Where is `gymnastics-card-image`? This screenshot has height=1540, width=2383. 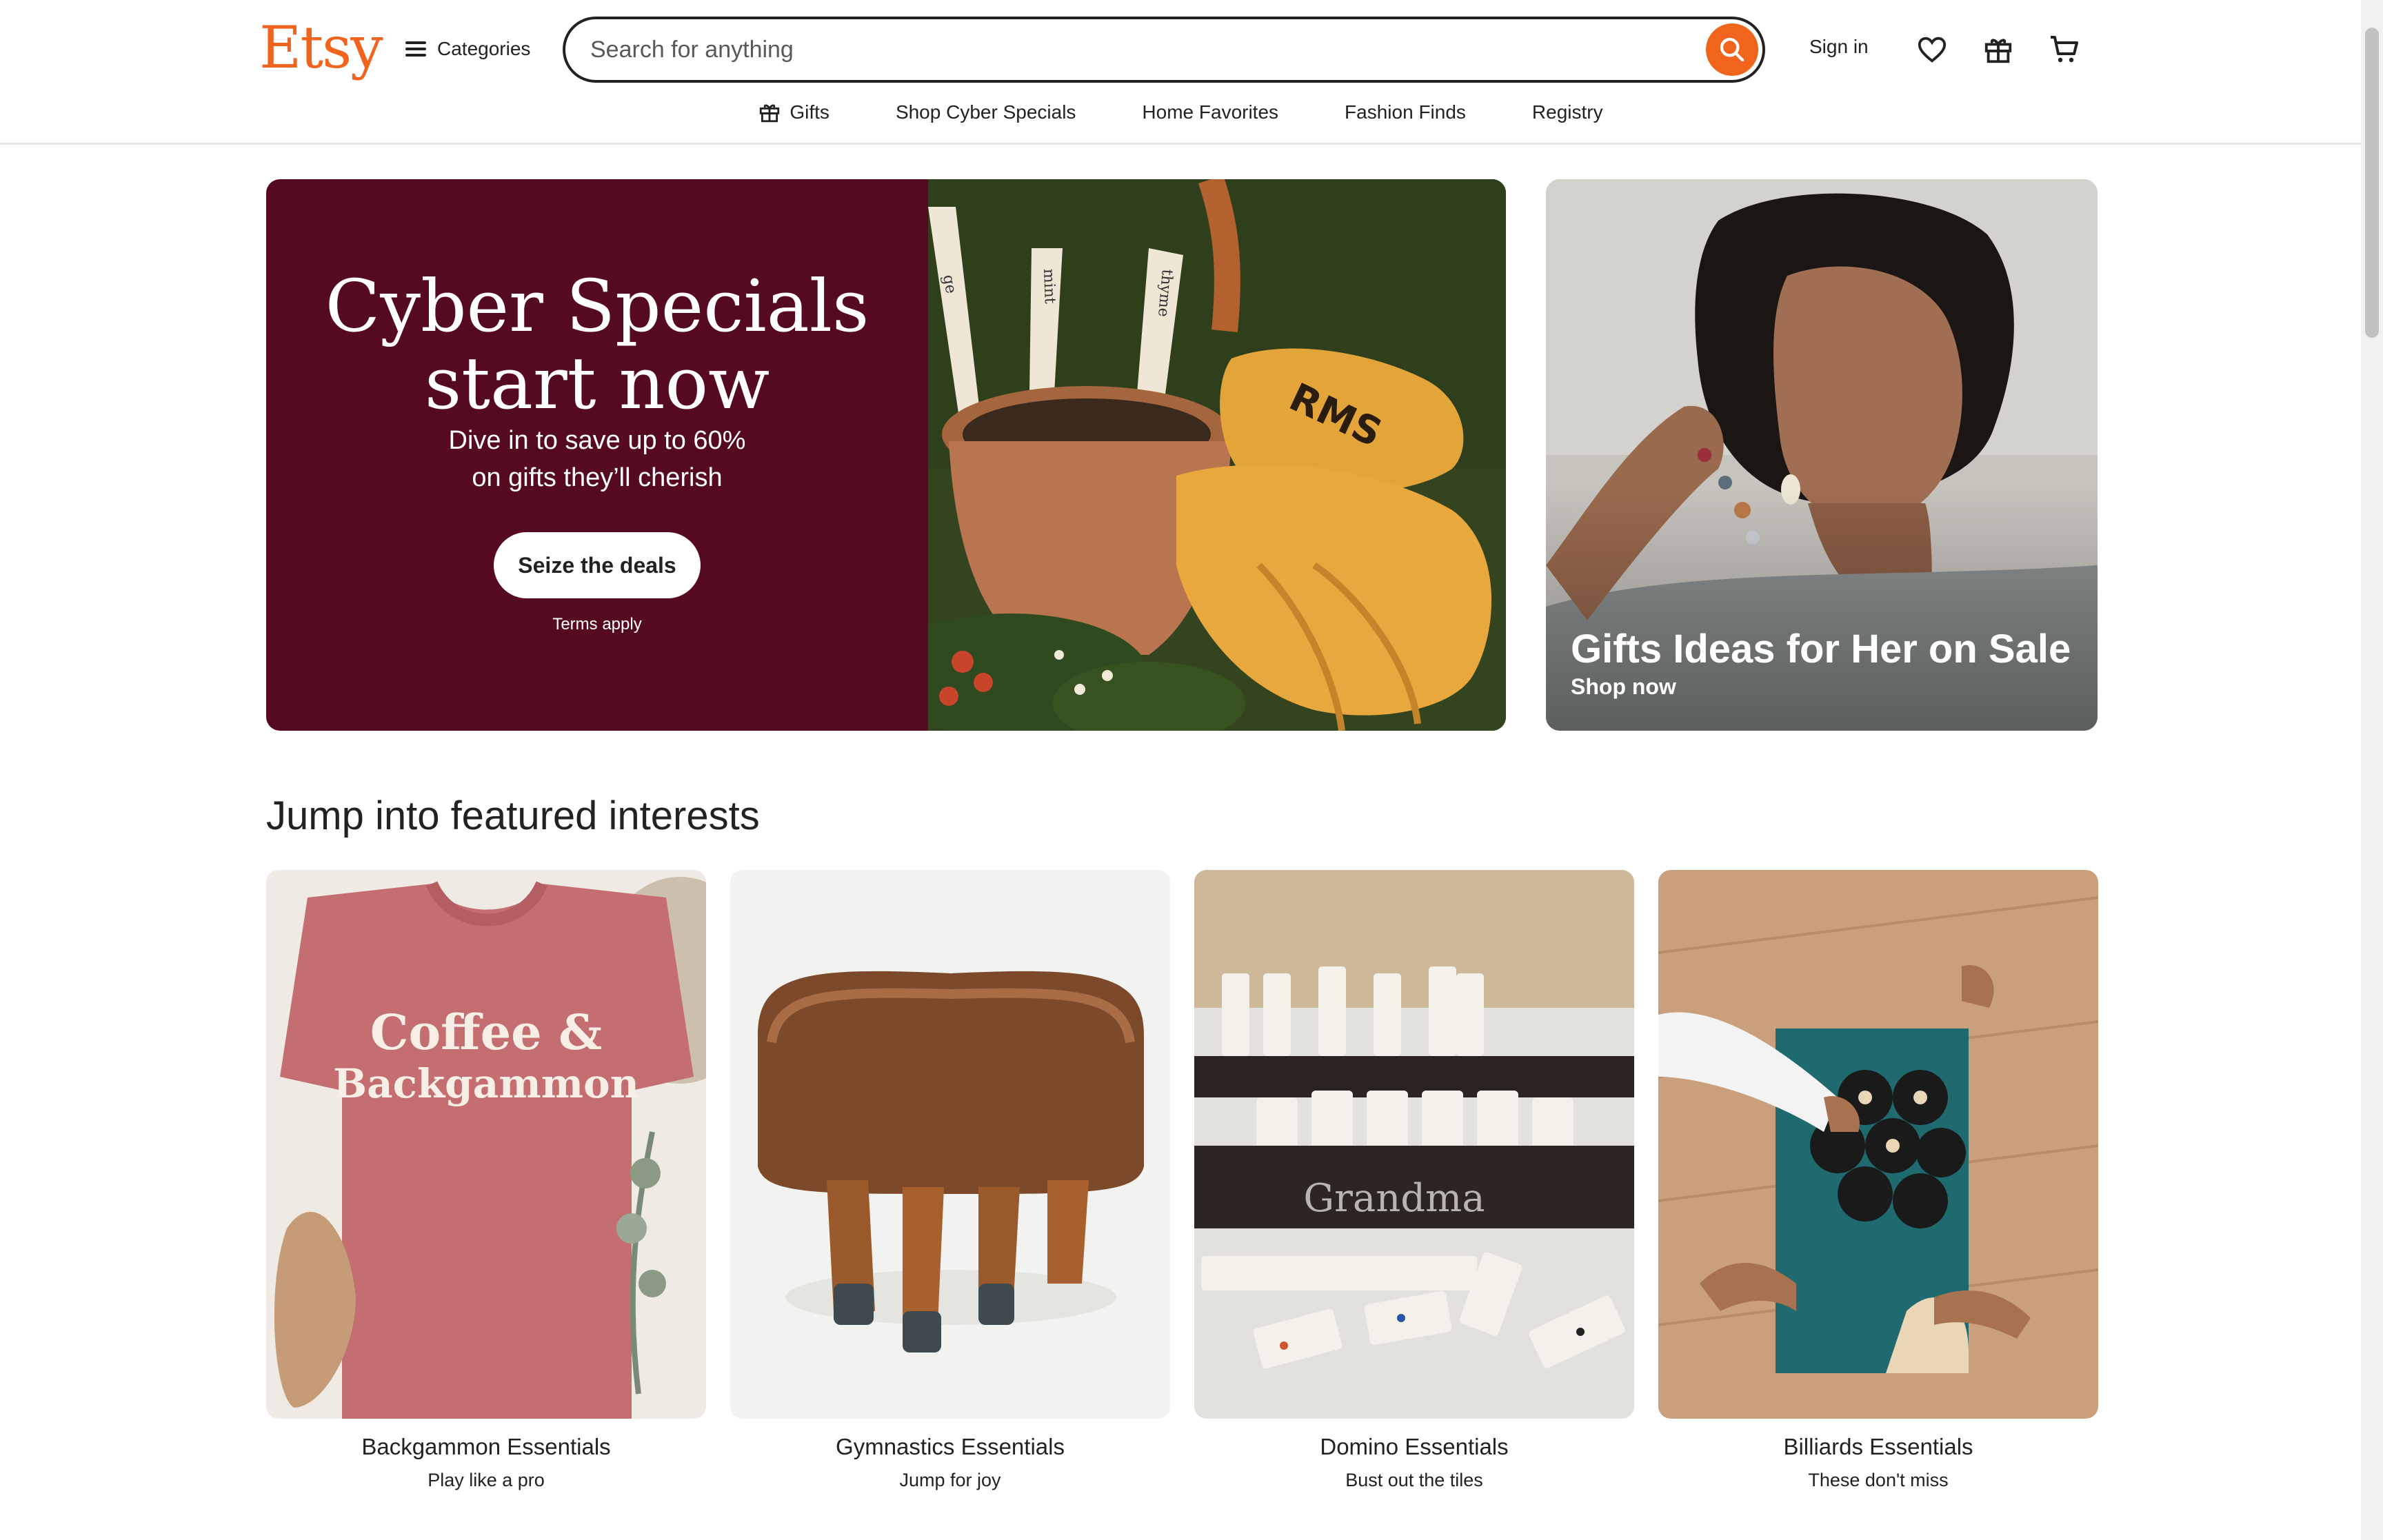 gymnastics-card-image is located at coordinates (950, 1145).